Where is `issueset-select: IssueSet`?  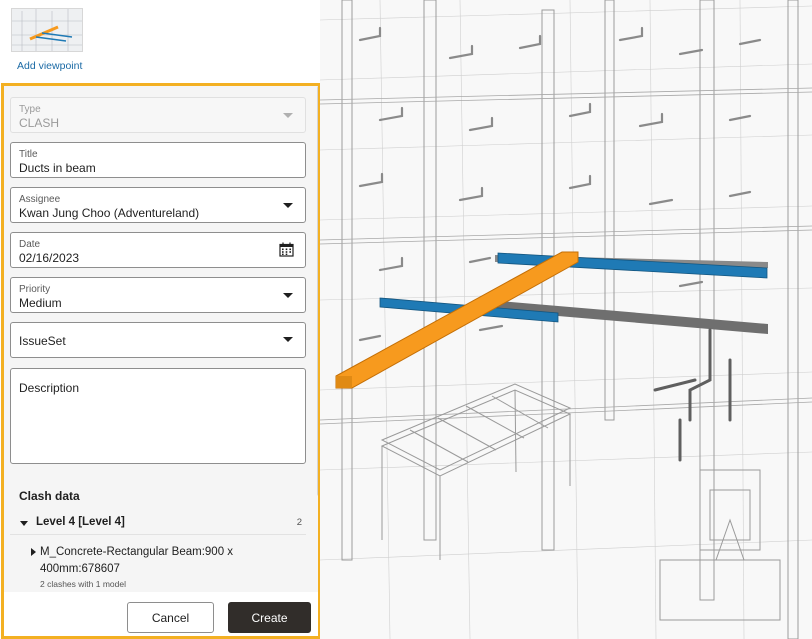 issueset-select: IssueSet is located at coordinates (158, 340).